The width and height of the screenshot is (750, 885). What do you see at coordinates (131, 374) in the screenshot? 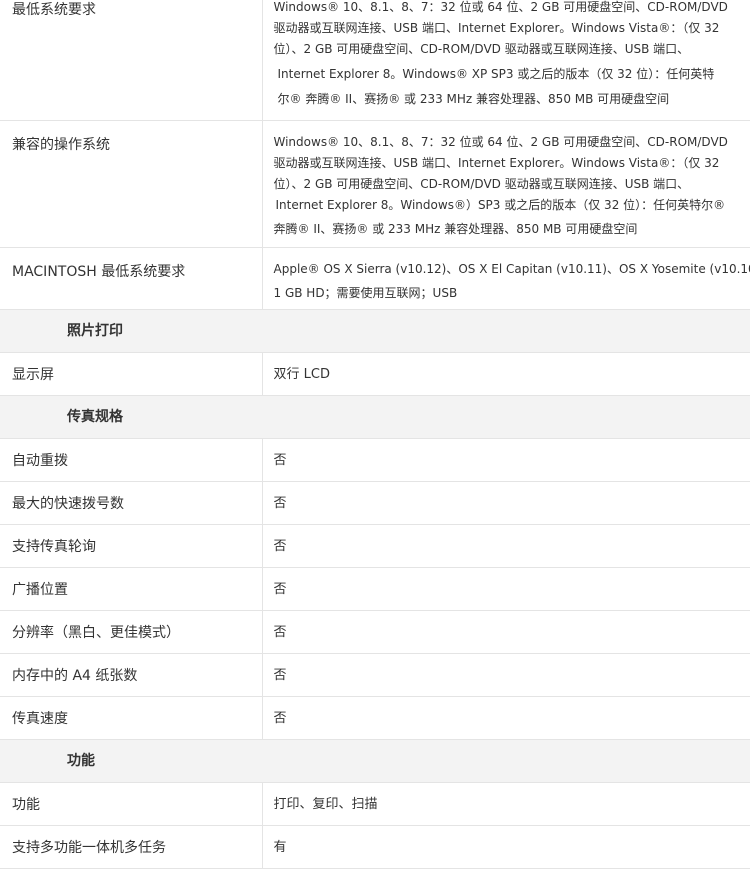
I see `spec-label: 显示屏` at bounding box center [131, 374].